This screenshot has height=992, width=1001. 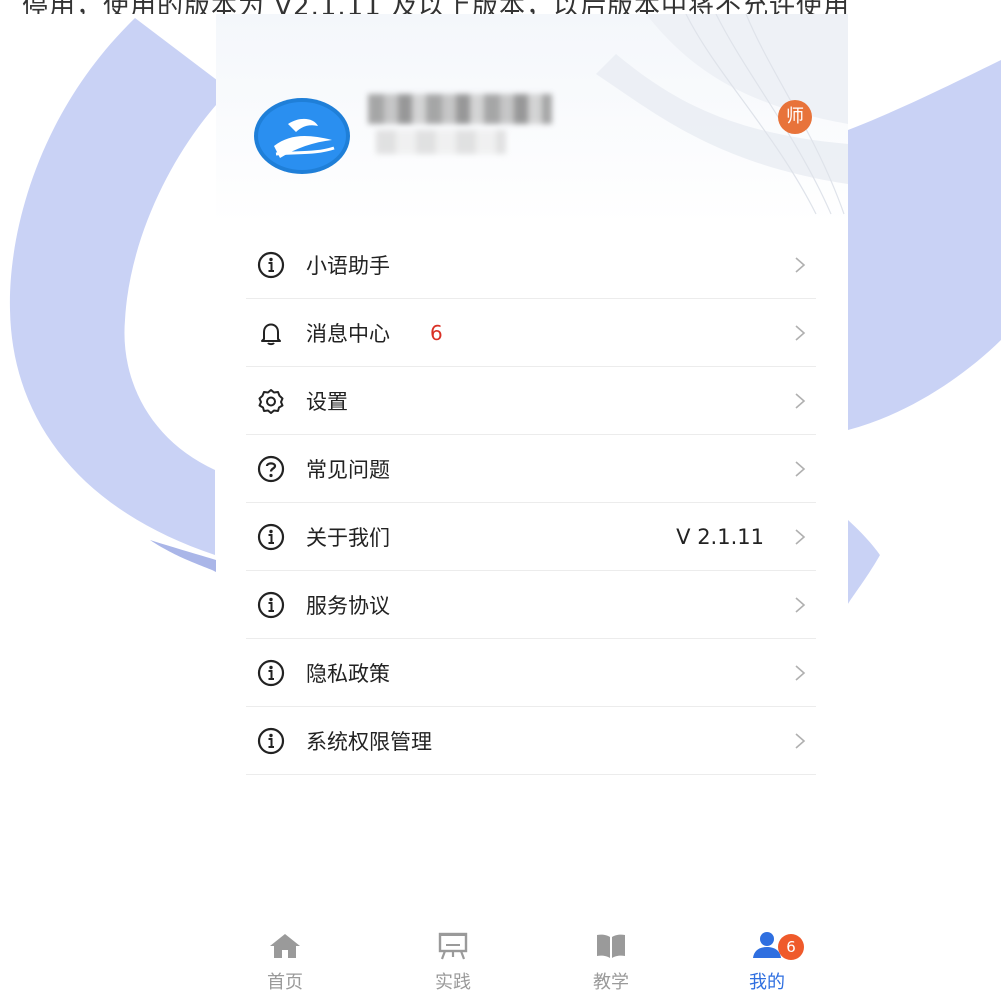 I want to click on tab-mine: 6 我的, so click(x=767, y=961).